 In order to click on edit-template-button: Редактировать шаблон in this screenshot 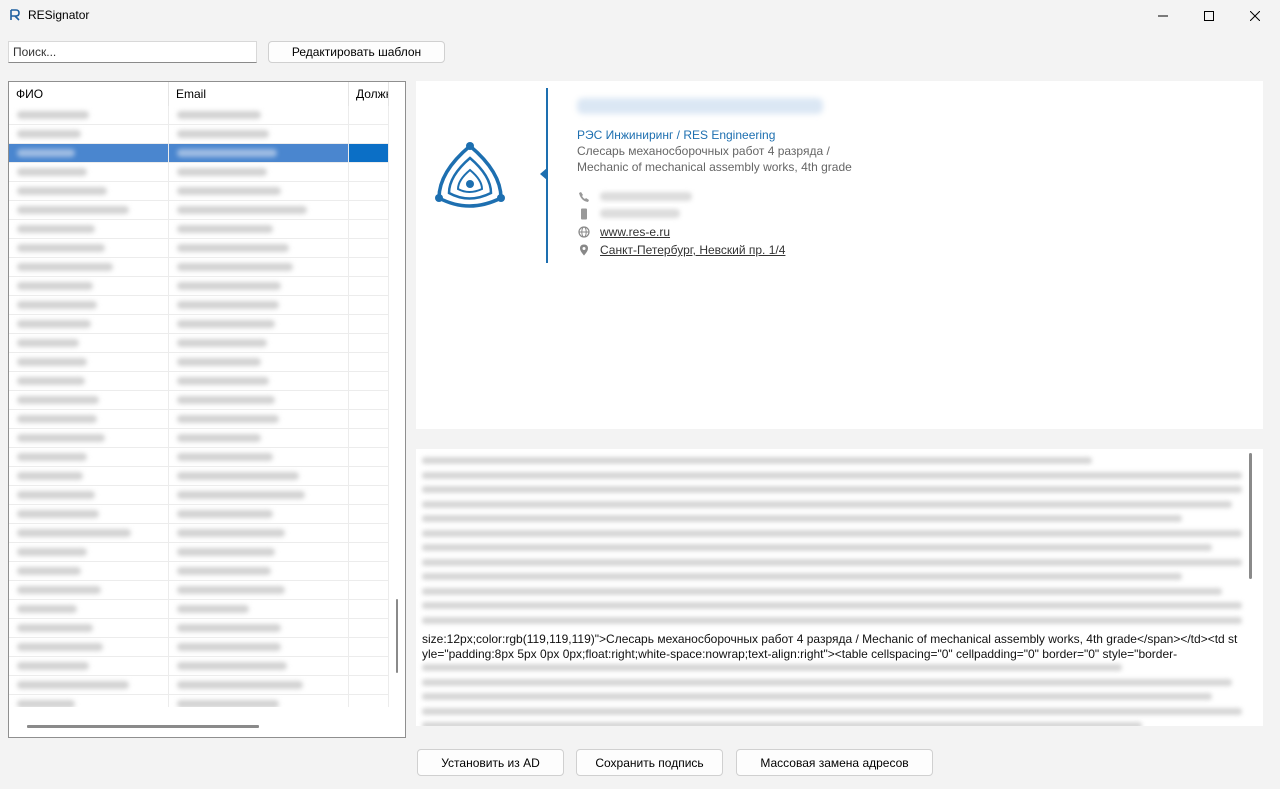, I will do `click(356, 52)`.